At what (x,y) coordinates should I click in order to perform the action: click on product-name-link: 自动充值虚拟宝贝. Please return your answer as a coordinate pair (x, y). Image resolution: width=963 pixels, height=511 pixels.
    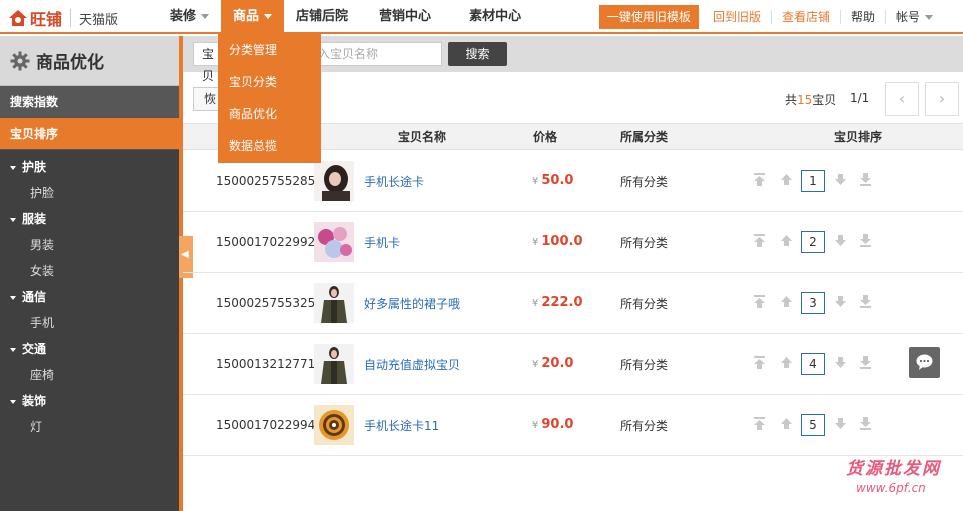
    Looking at the image, I should click on (412, 364).